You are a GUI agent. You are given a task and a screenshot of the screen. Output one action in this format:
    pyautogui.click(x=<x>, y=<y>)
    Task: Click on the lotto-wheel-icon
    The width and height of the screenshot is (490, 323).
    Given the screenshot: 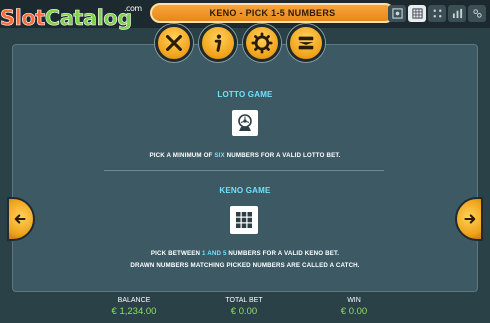 What is the action you would take?
    pyautogui.click(x=245, y=122)
    